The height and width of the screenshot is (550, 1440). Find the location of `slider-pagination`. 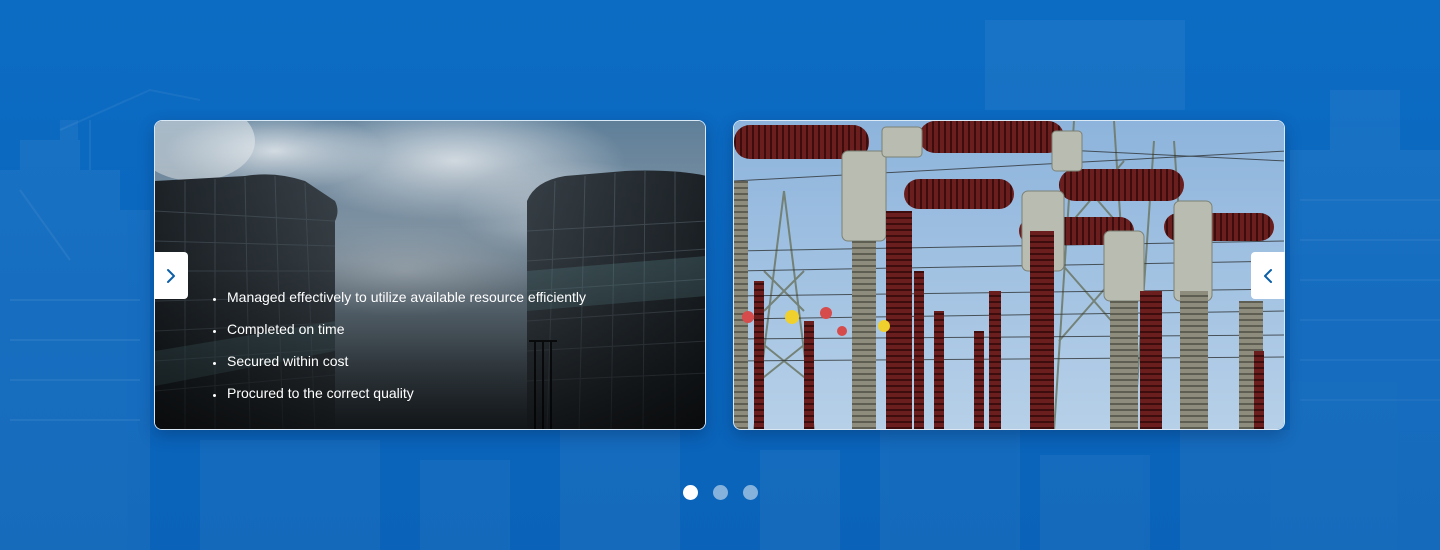

slider-pagination is located at coordinates (720, 492).